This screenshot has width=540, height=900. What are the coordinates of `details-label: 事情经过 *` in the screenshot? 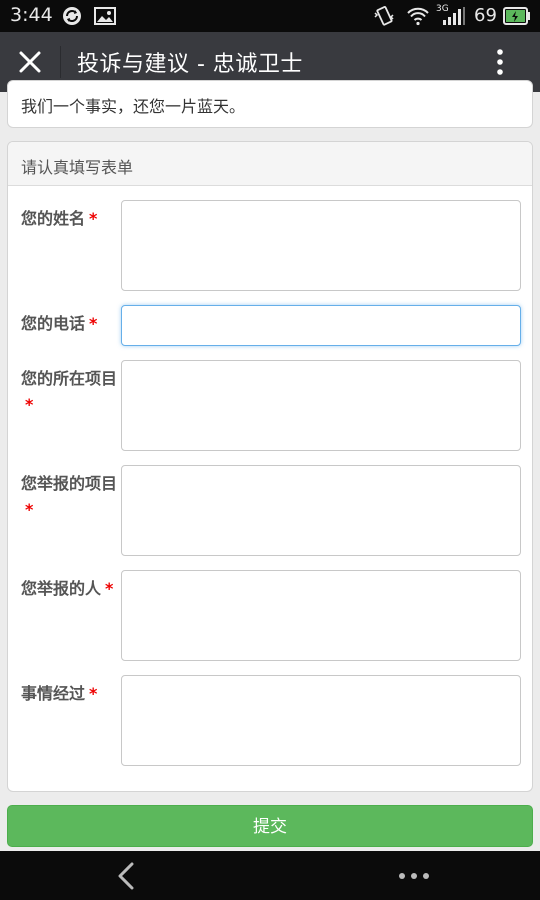 It's located at (59, 693).